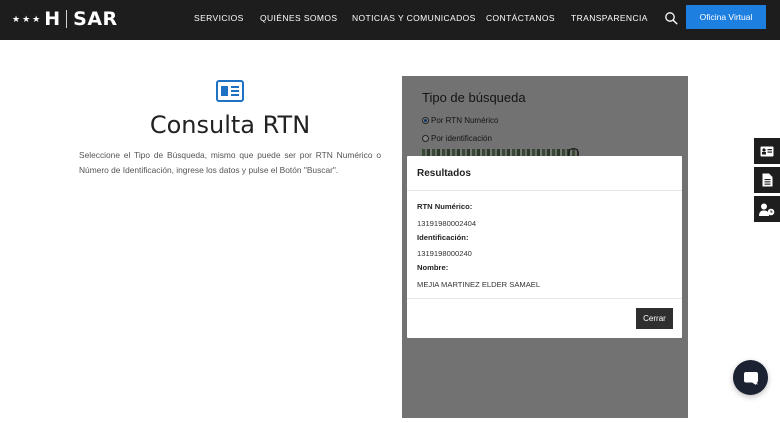  I want to click on page-title: Consulta RTN, so click(230, 125).